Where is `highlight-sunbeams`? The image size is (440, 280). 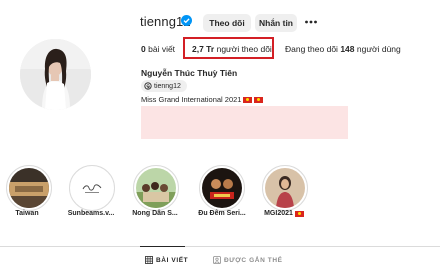
highlight-sunbeams is located at coordinates (92, 188).